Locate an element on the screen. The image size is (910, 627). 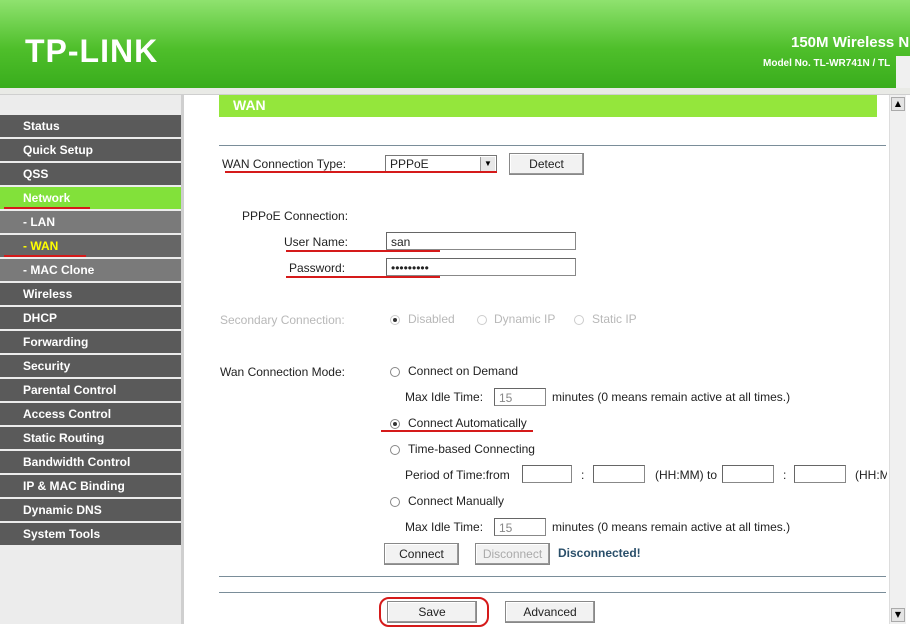
hhmm-to-label: (HH:MM) to is located at coordinates (686, 475).